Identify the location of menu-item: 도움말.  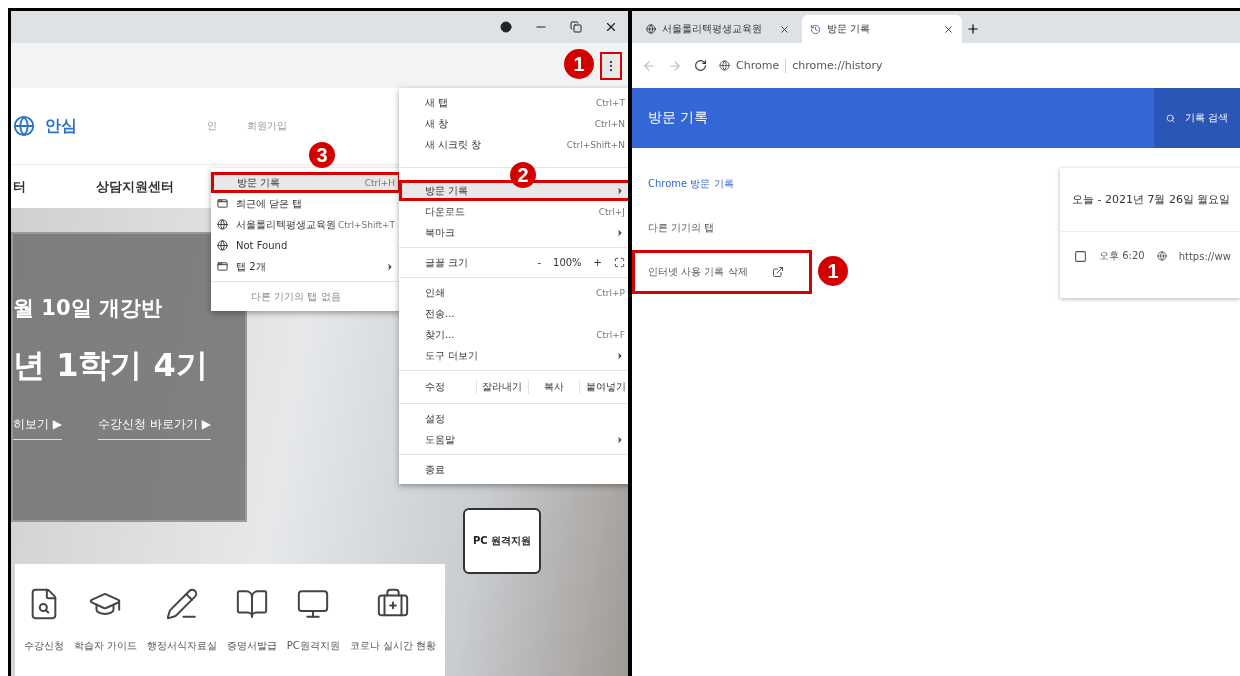
(513, 439).